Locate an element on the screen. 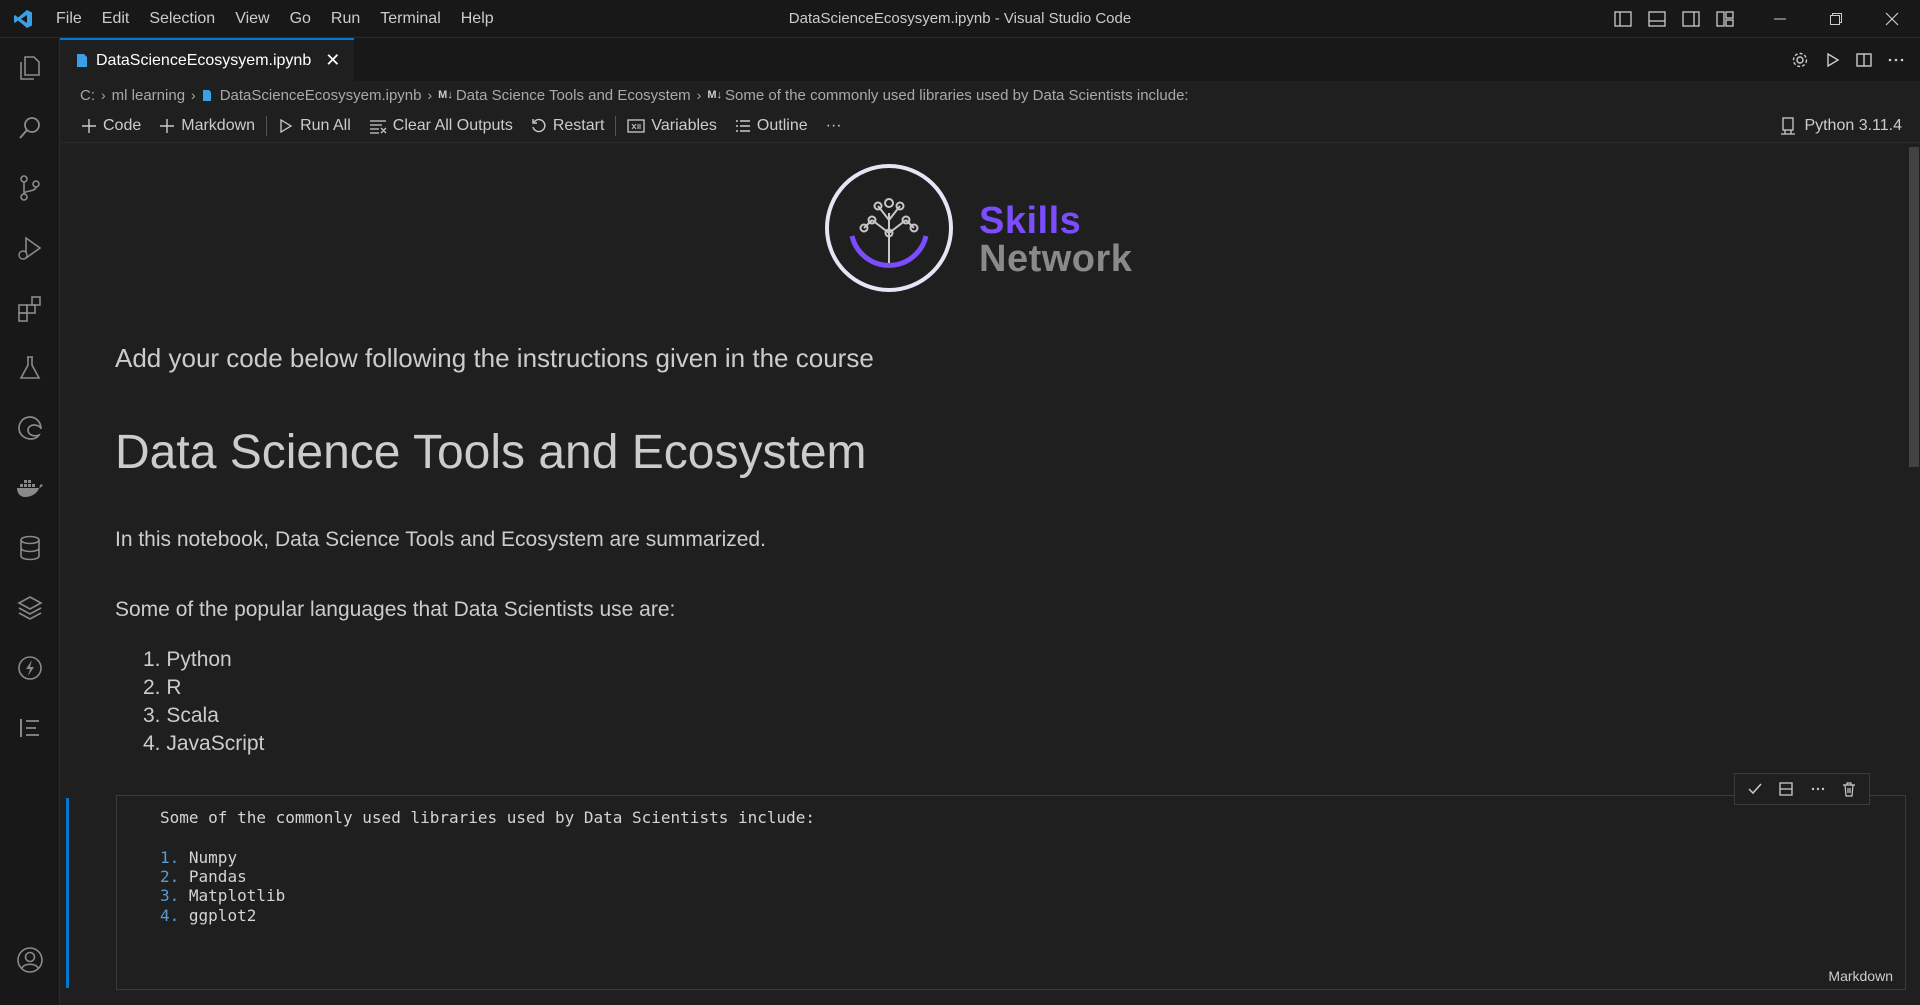 This screenshot has width=1920, height=1005. restart-icon is located at coordinates (539, 125).